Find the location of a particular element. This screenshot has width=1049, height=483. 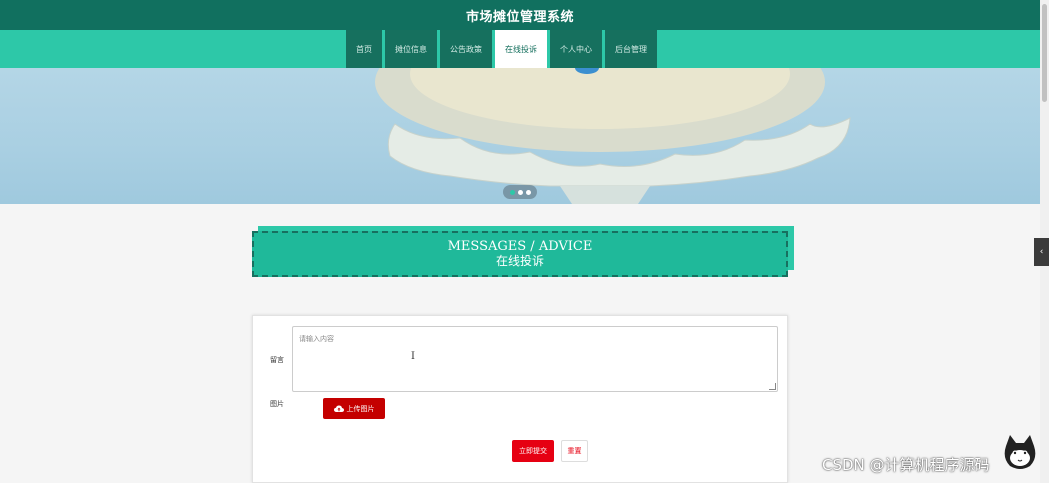

nav-item-admin: 后台管理 is located at coordinates (631, 49).